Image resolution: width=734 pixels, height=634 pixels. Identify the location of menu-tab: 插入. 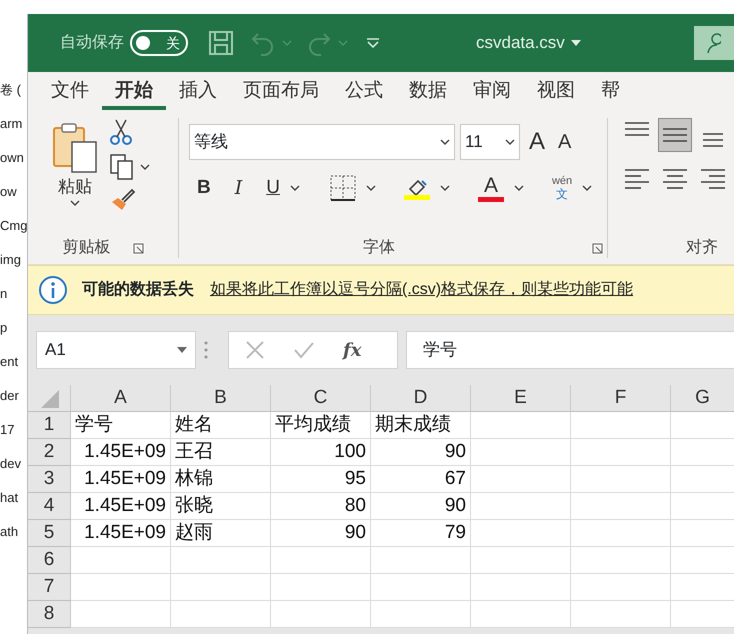
(198, 91).